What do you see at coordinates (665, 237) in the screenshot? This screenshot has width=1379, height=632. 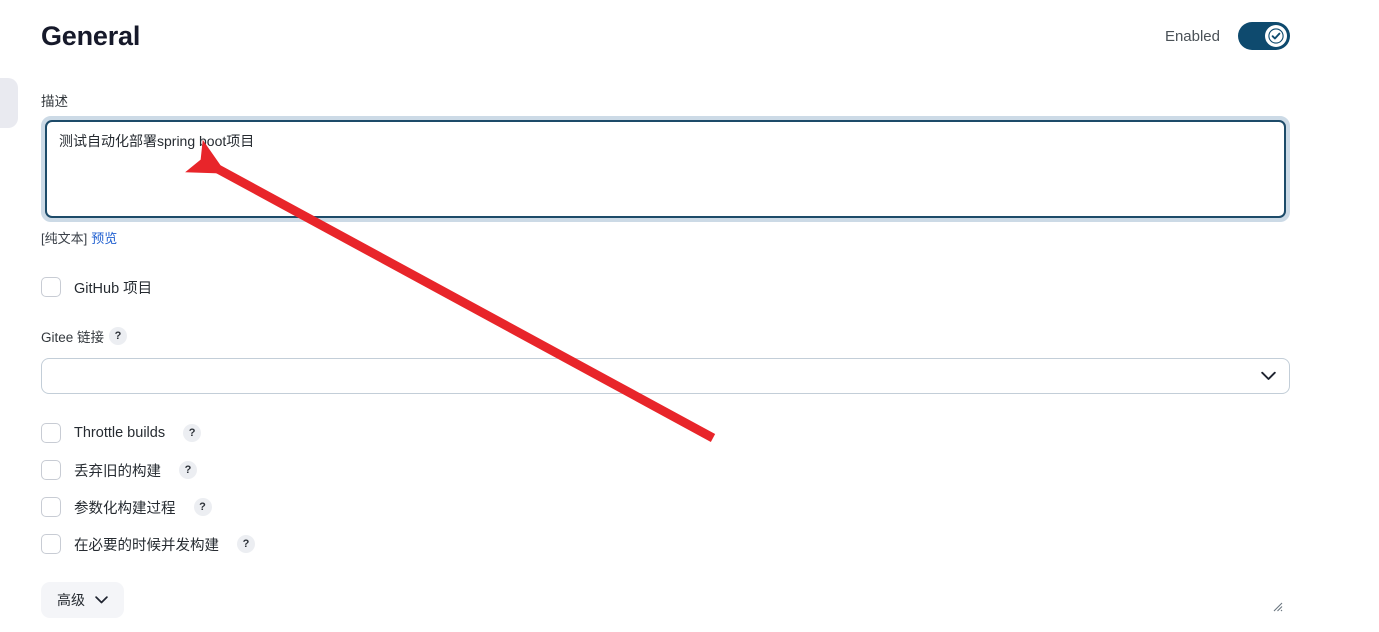 I see `plain-text-row: [纯文本] 预览` at bounding box center [665, 237].